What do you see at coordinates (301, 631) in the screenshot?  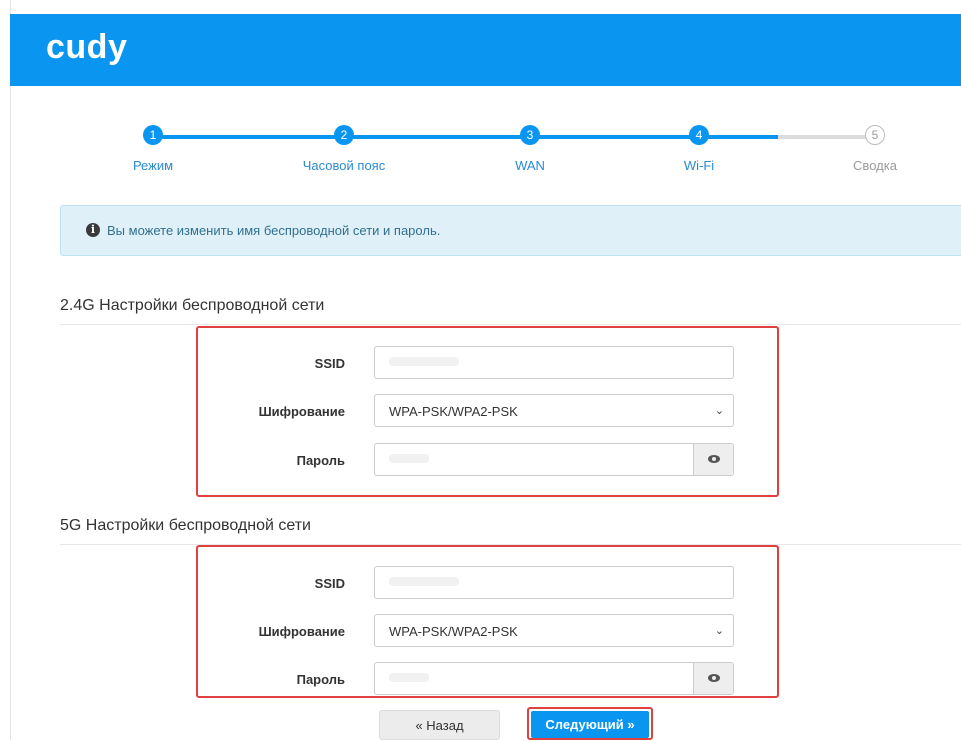 I see `encryption-label-5g: Шифрование` at bounding box center [301, 631].